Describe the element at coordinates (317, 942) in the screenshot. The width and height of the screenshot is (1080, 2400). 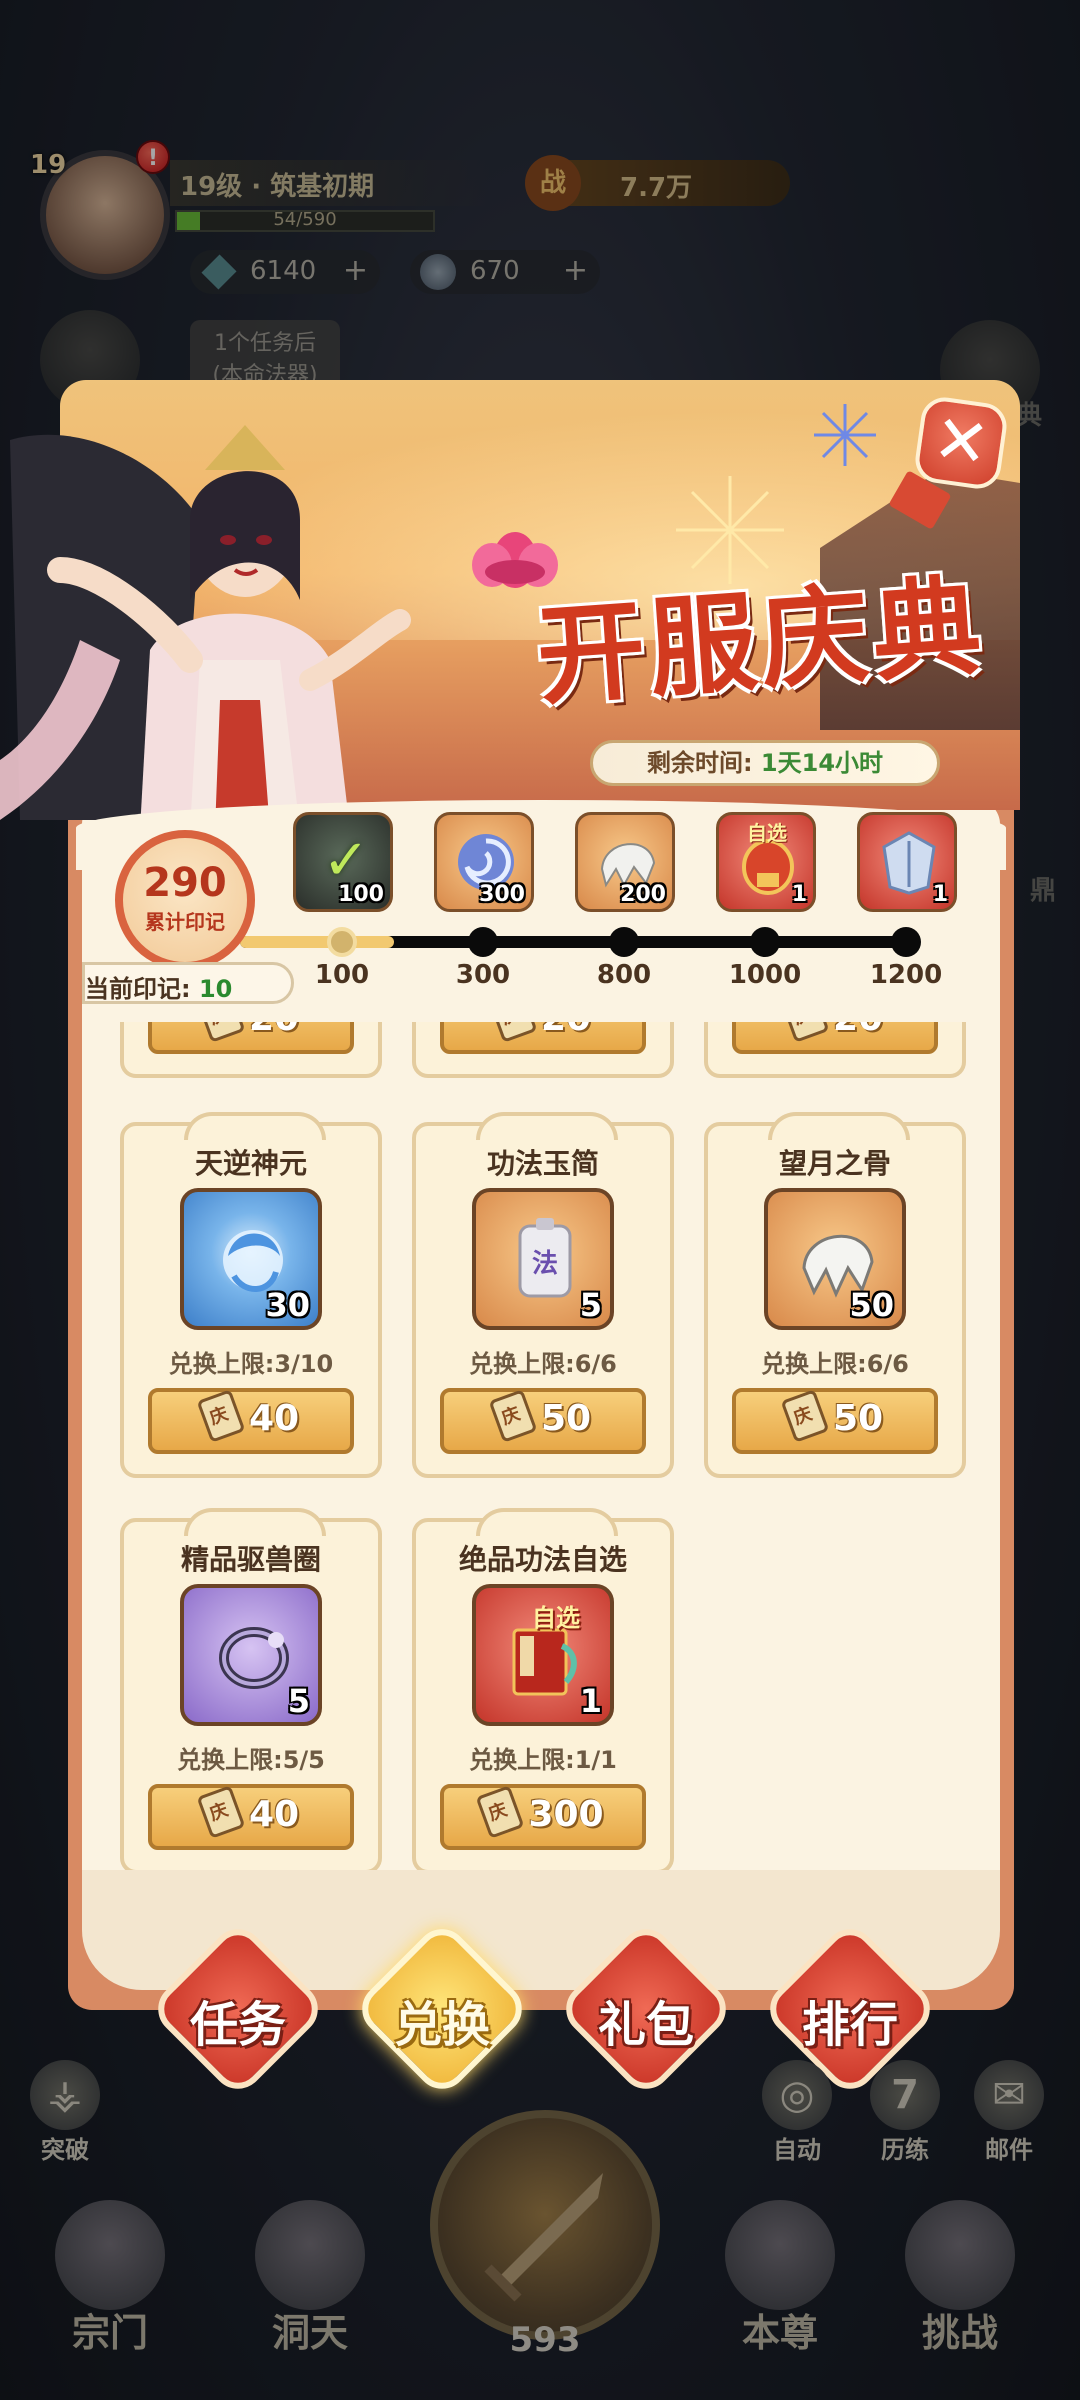
I see `marks-progress-fill` at that location.